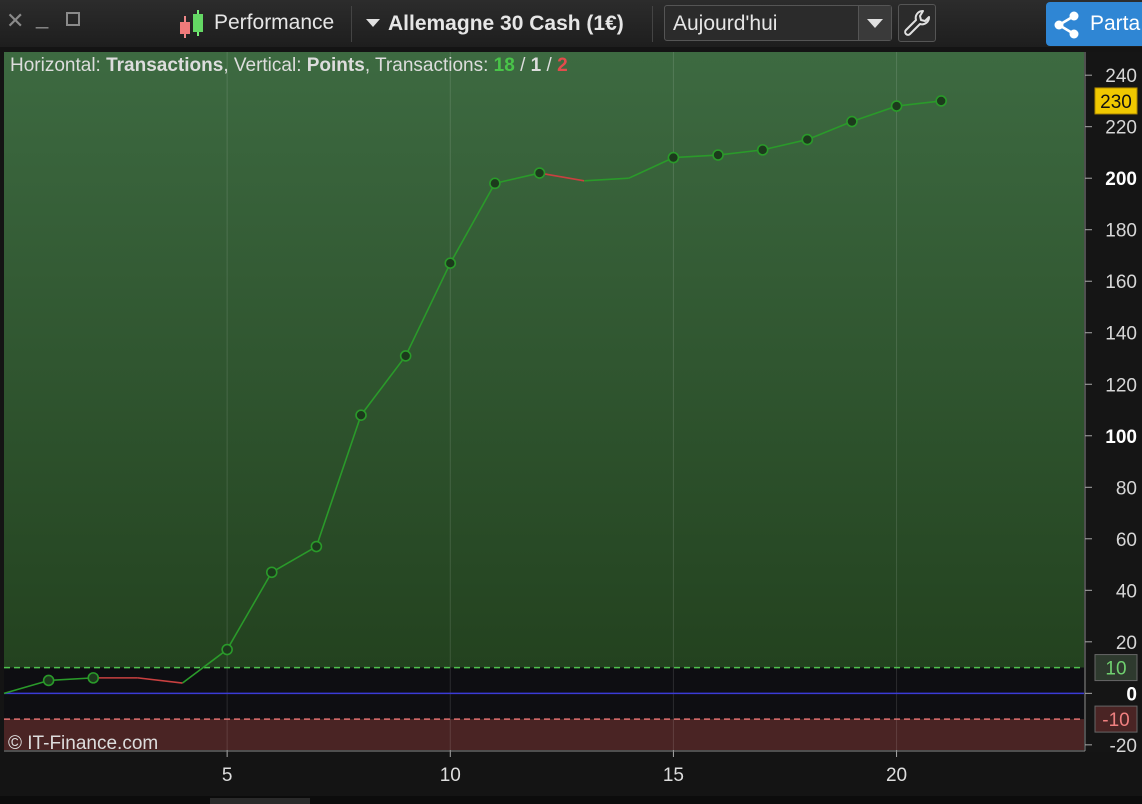 This screenshot has height=804, width=1142. What do you see at coordinates (504, 65) in the screenshot?
I see `wins-count: 18` at bounding box center [504, 65].